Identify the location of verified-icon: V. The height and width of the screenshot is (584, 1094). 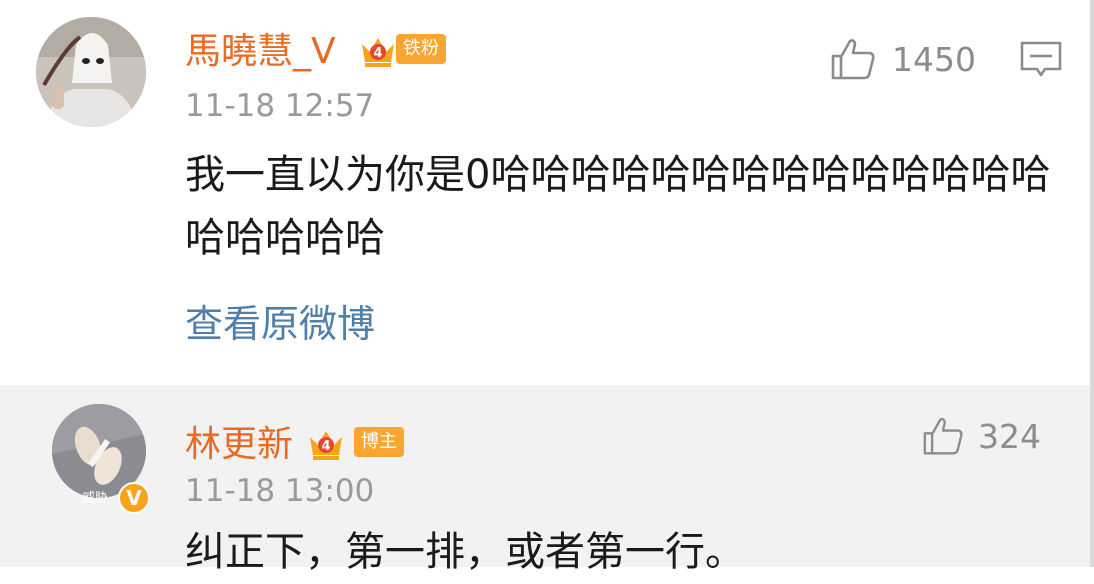
(134, 498).